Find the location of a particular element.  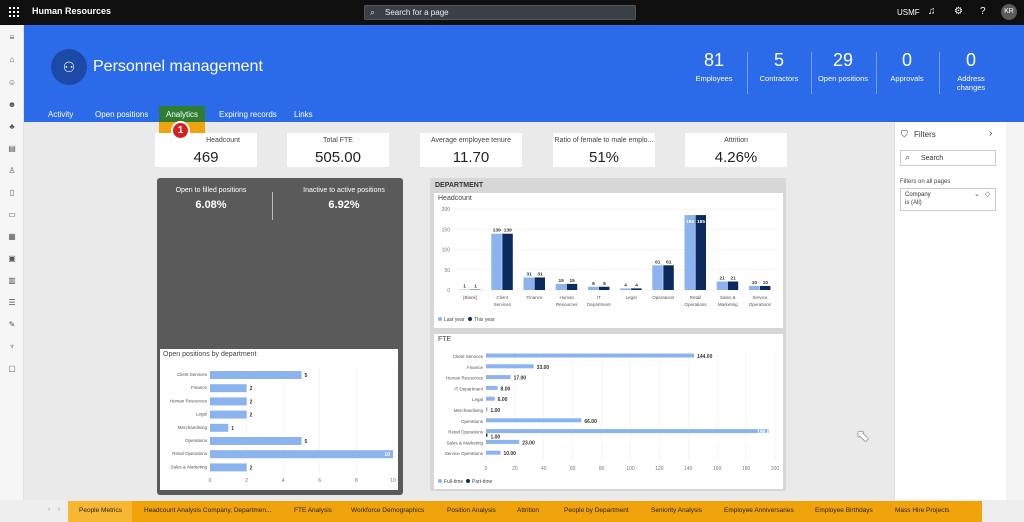

home-icon: ⌂ is located at coordinates (12, 60).